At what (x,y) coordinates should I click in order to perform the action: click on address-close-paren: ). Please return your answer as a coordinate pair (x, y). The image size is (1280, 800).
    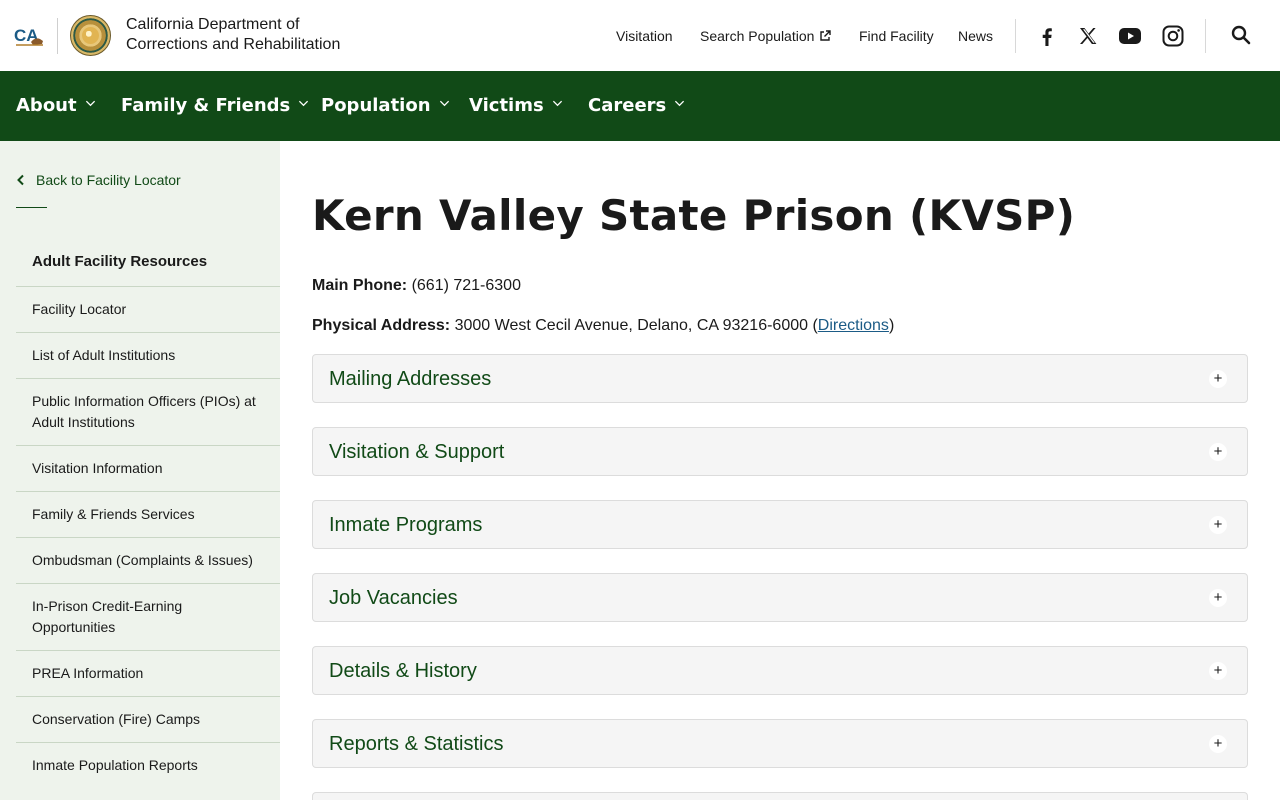
    Looking at the image, I should click on (891, 325).